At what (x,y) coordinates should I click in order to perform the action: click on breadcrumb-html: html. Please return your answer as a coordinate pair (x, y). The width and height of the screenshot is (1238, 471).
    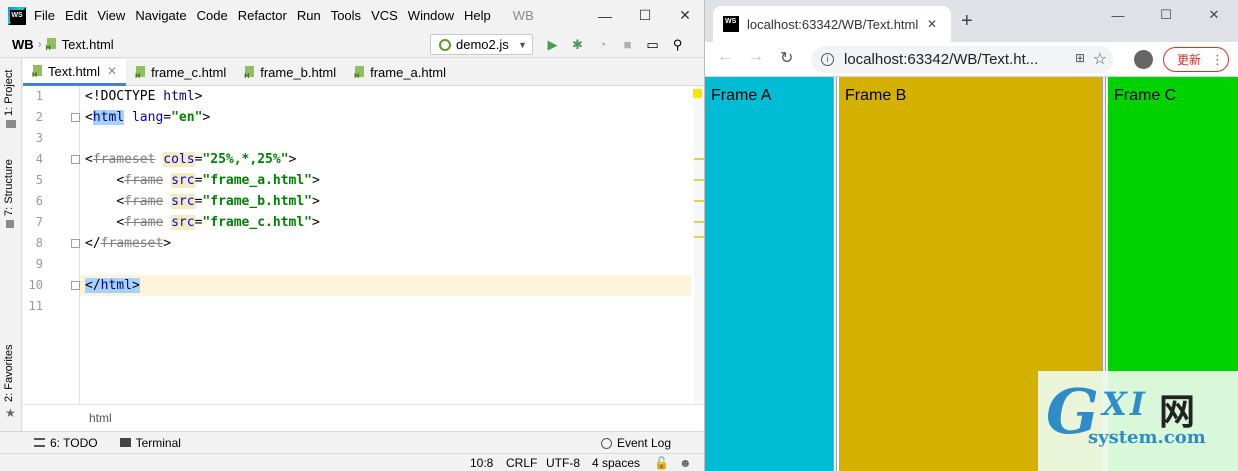
    Looking at the image, I should click on (100, 418).